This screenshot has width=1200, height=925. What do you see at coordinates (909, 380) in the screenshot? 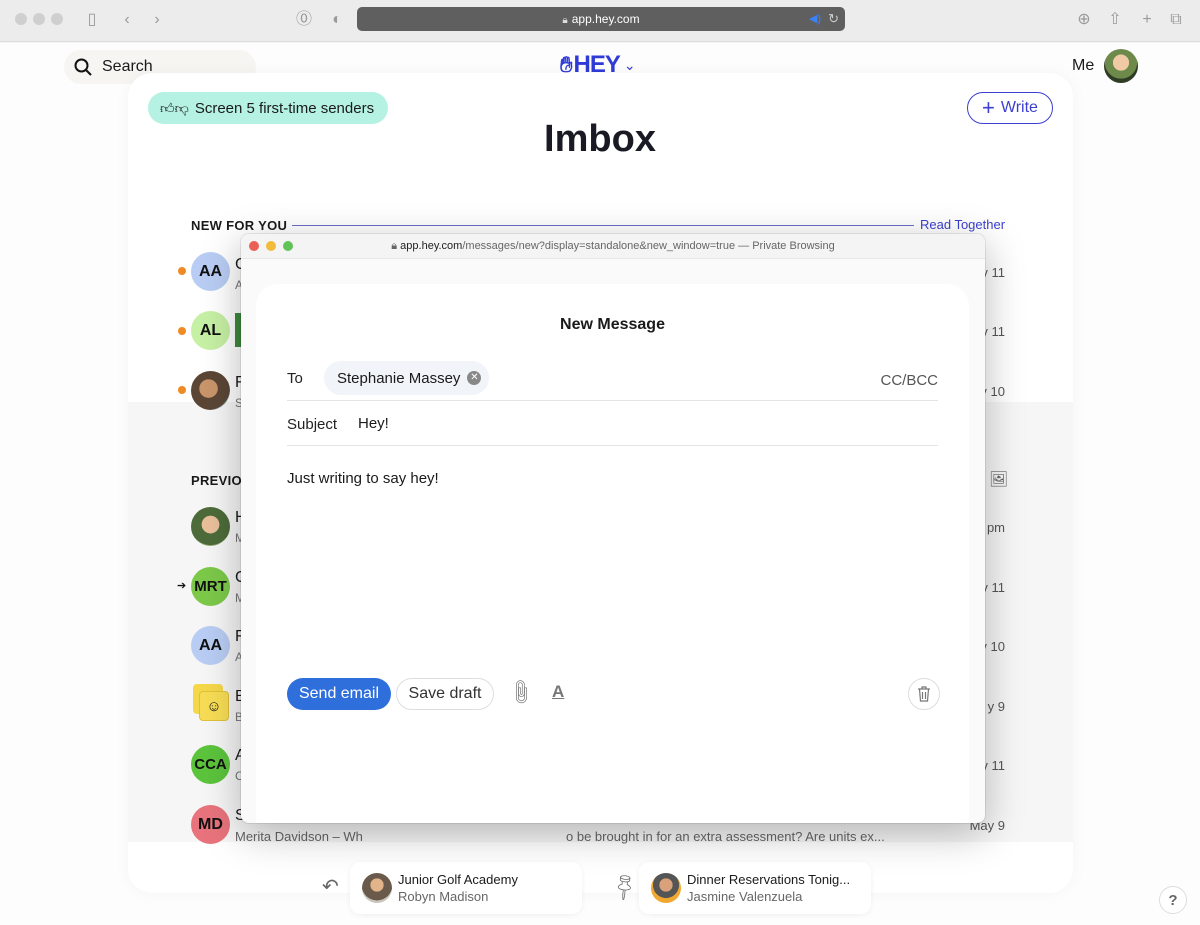
I see `cc-bcc-button: CC/BCC` at bounding box center [909, 380].